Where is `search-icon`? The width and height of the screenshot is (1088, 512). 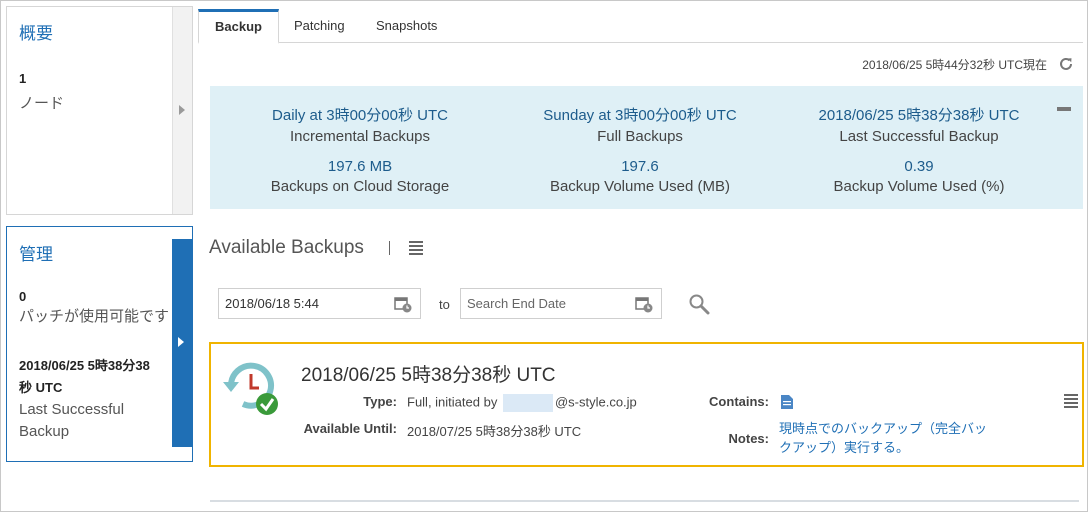 search-icon is located at coordinates (699, 304).